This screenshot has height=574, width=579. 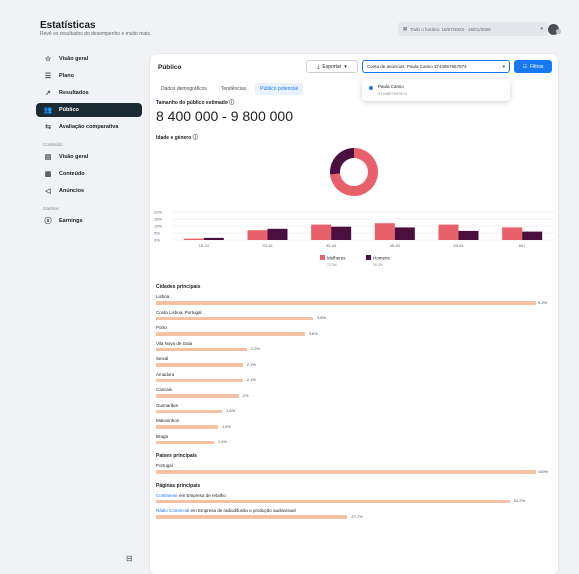 I want to click on people-icon: 👥, so click(x=48, y=110).